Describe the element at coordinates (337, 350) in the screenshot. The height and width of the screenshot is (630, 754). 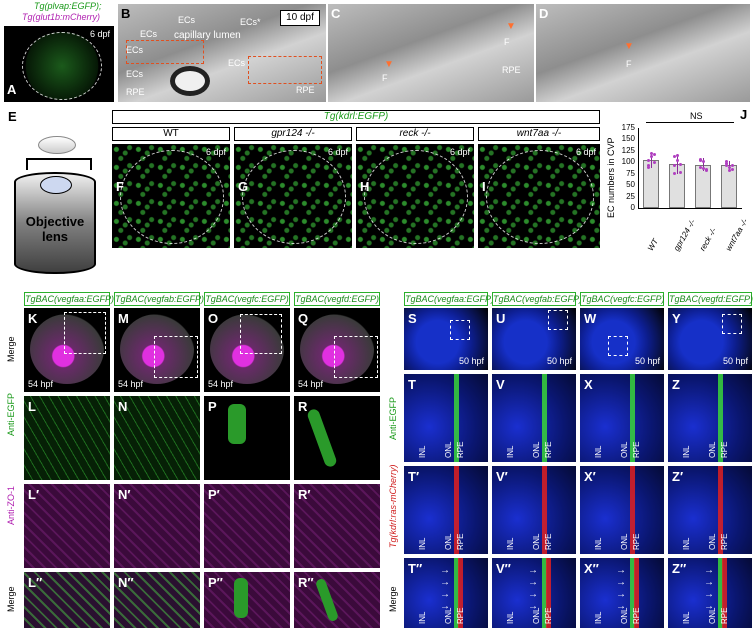
I see `panel-Q: Q 54 hpf` at that location.